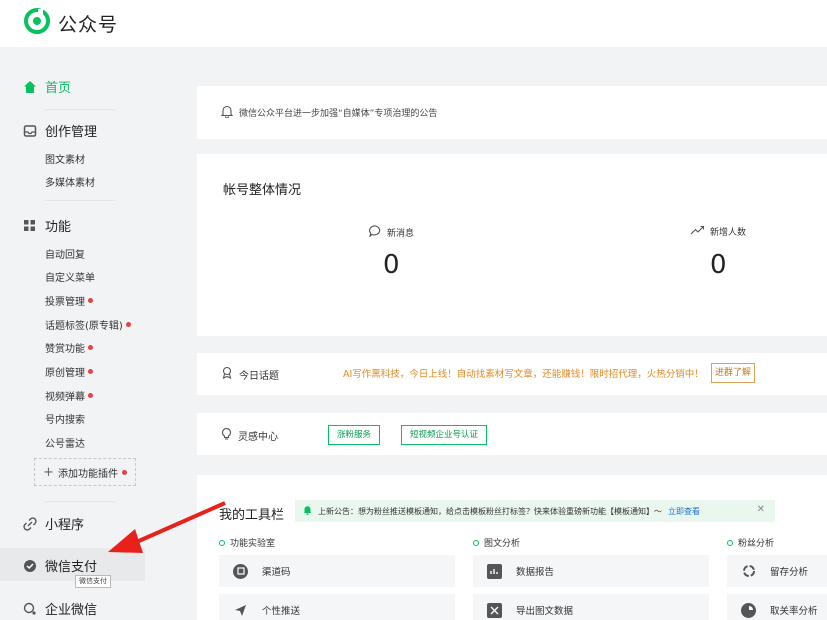 The image size is (827, 620). Describe the element at coordinates (281, 611) in the screenshot. I see `tool-label: 个性推送` at that location.